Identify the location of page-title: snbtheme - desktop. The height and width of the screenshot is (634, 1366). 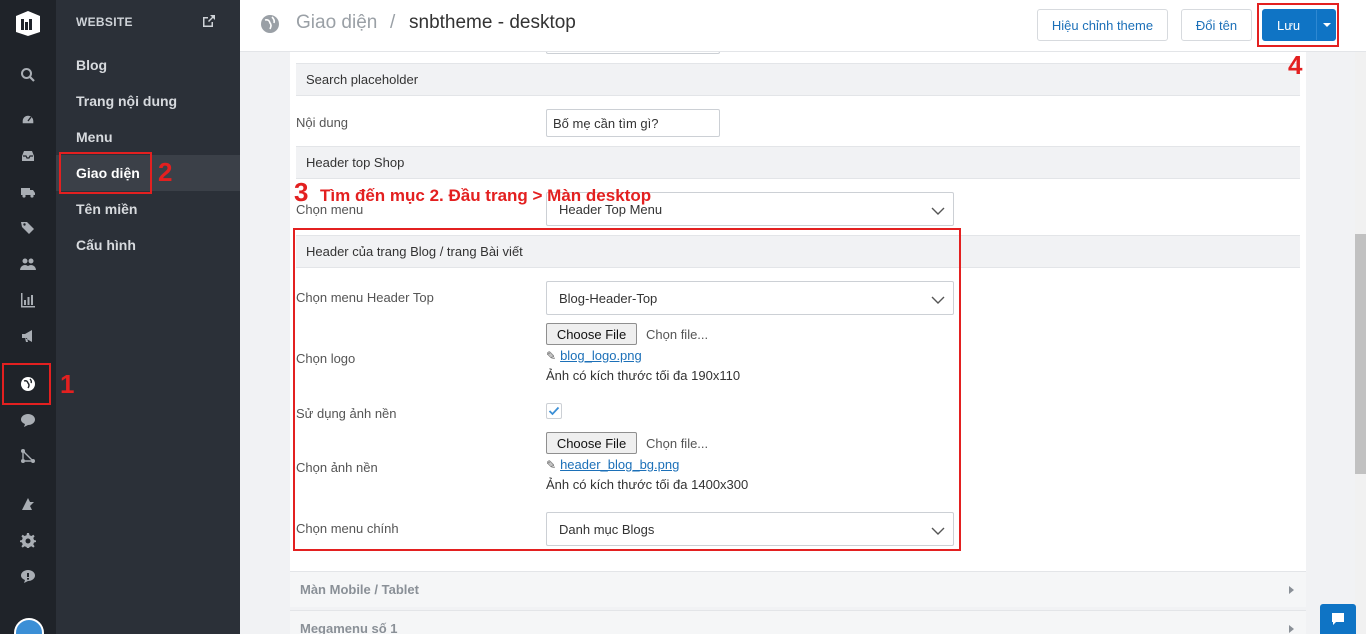
(492, 22).